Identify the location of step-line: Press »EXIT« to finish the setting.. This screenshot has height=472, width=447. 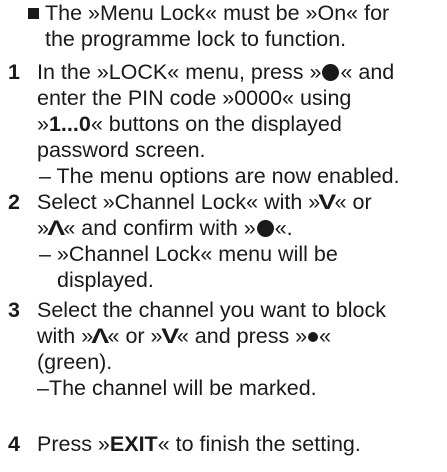
(199, 444).